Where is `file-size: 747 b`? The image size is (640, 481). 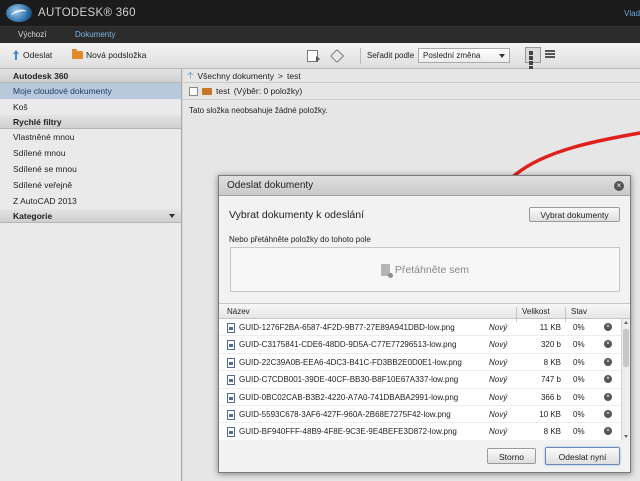 file-size: 747 b is located at coordinates (550, 380).